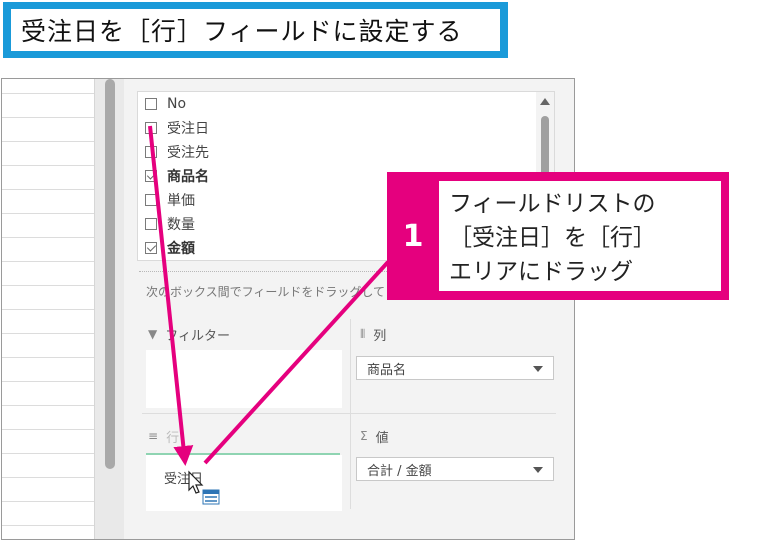  I want to click on field-label: 単価, so click(181, 201).